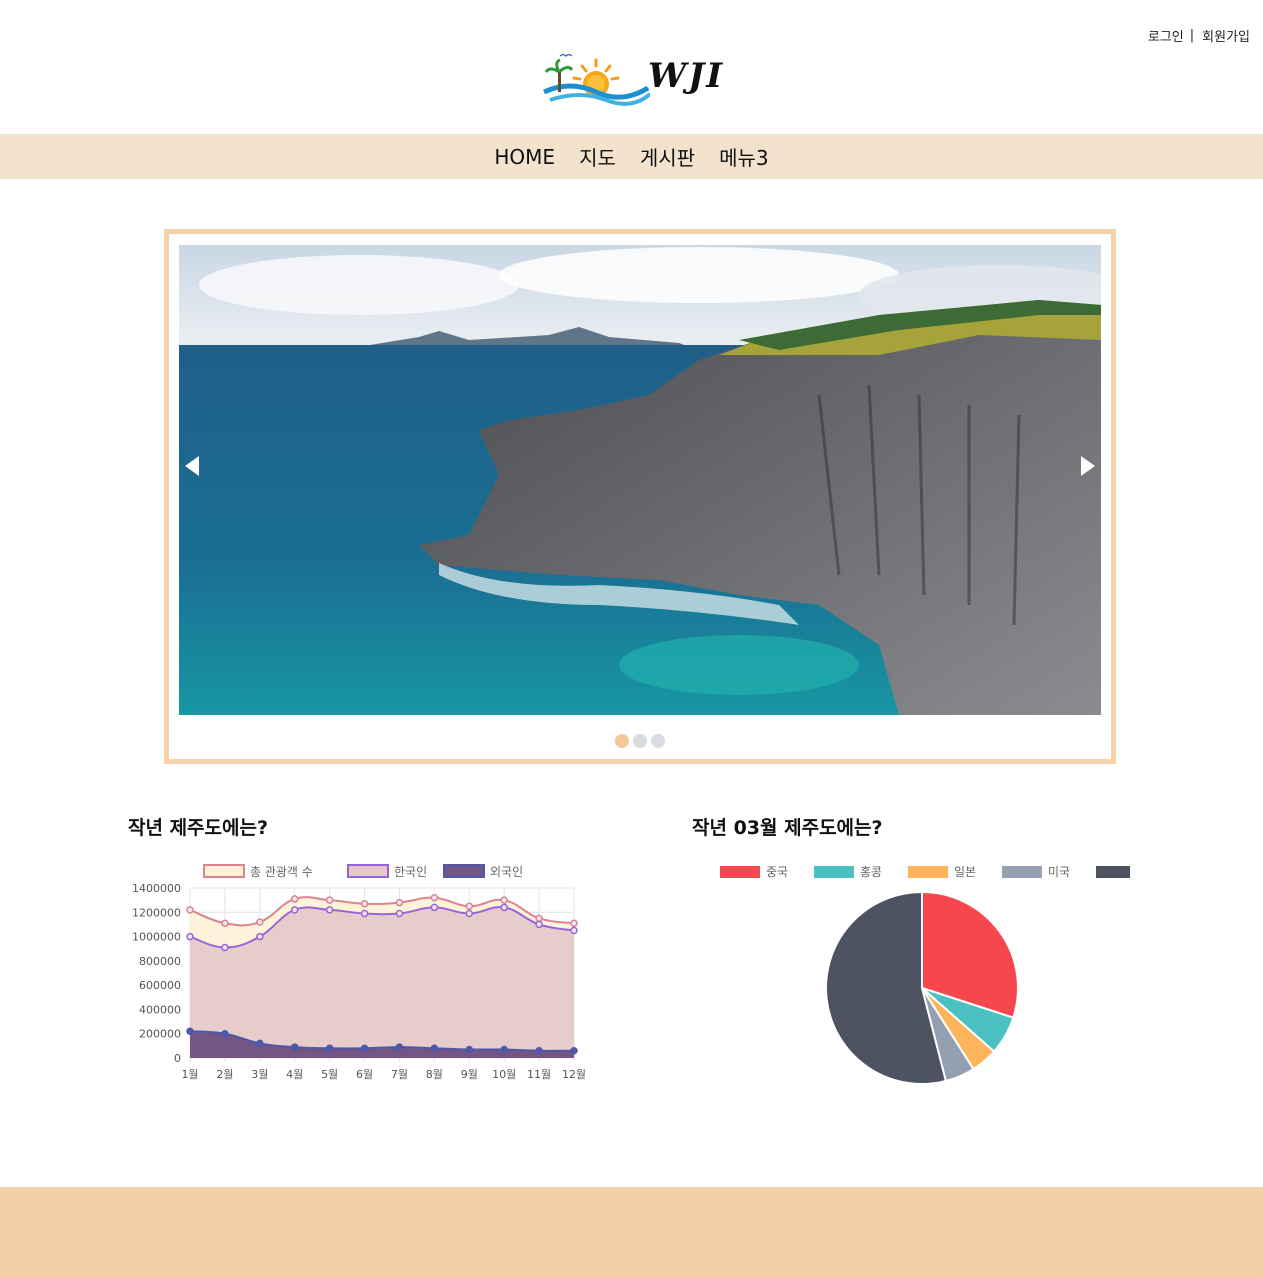 The width and height of the screenshot is (1263, 1277). I want to click on x-tick-label: 5월, so click(329, 1074).